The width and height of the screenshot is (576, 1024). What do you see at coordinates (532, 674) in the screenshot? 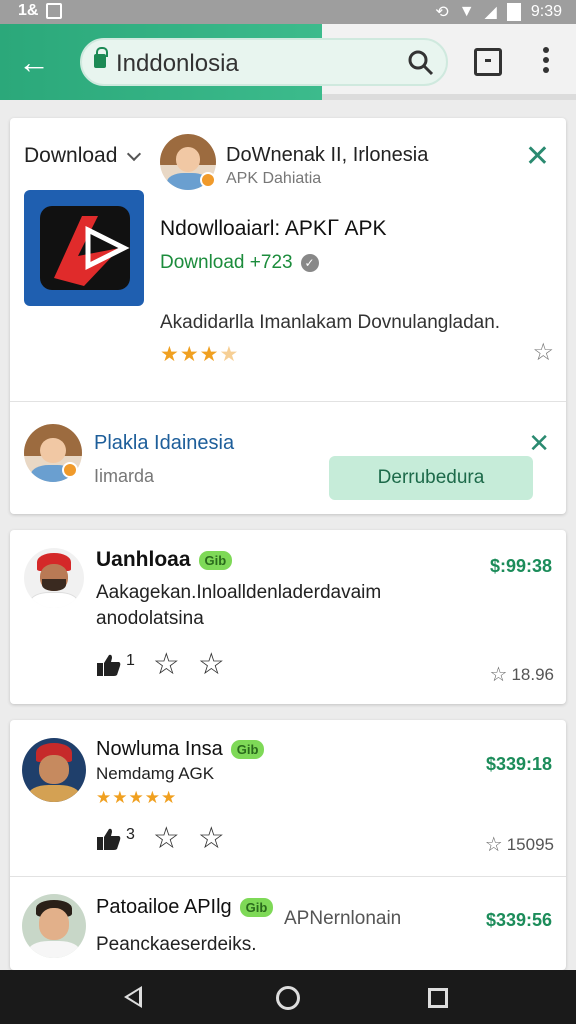
I see `review-count-text: 18.96` at bounding box center [532, 674].